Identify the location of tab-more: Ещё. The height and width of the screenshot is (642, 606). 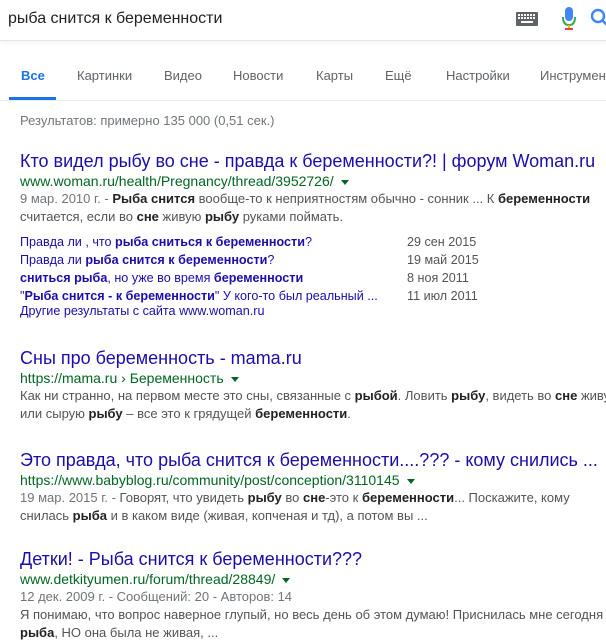
(398, 75).